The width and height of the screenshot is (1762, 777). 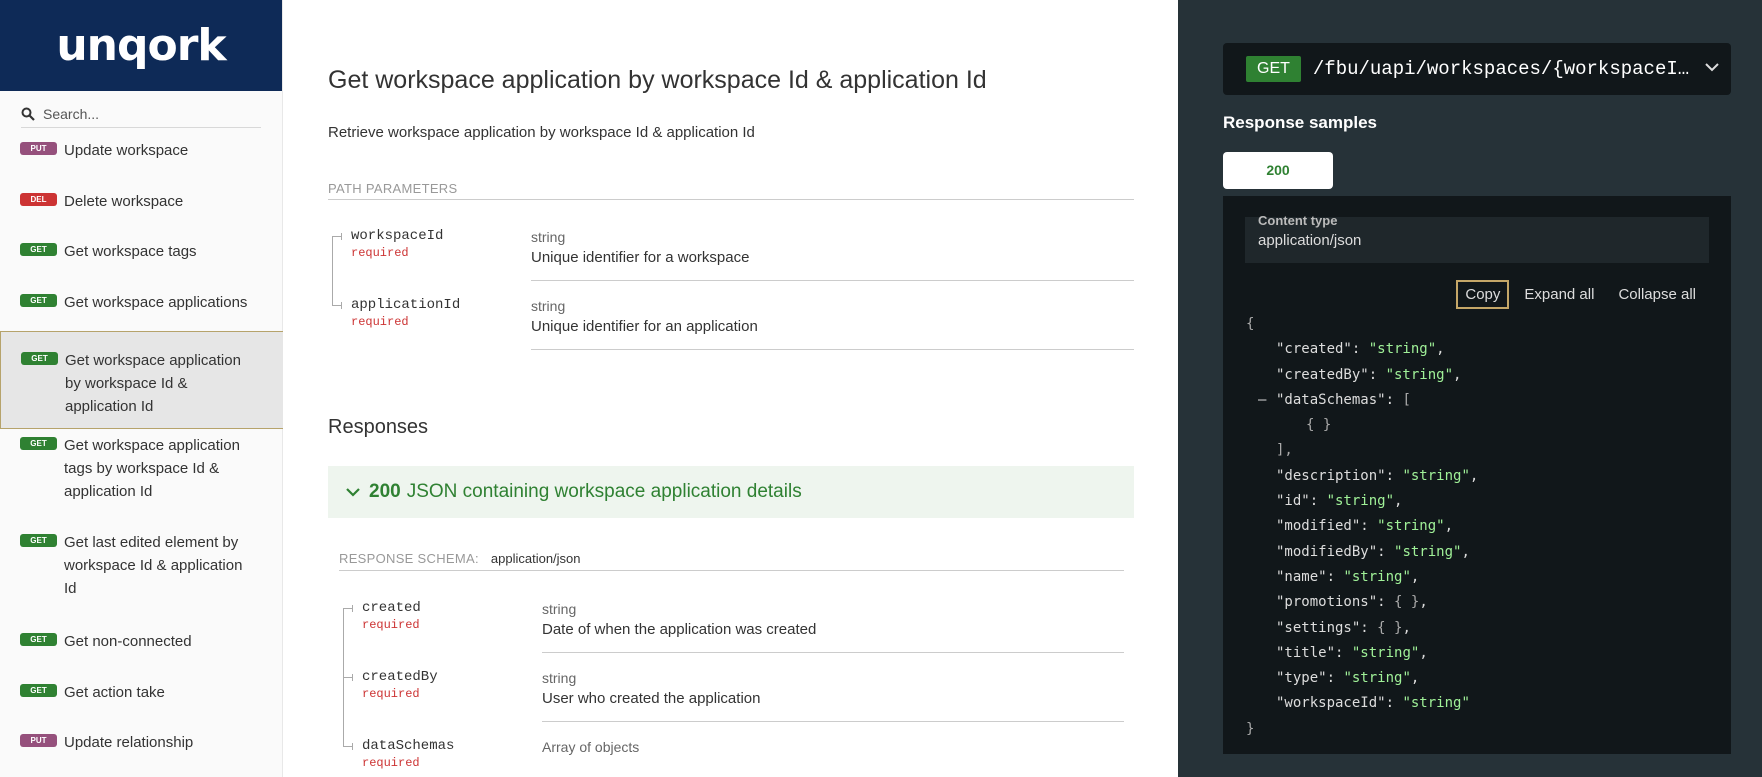 I want to click on param-type: string, so click(x=548, y=237).